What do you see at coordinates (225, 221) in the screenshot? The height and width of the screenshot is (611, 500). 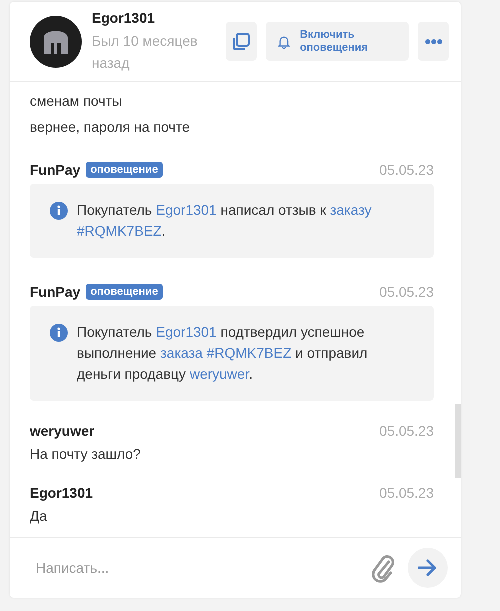 I see `notice-text: Покупатель Egor1301 написал отзыв к заказу #RQMK7BEZ.` at bounding box center [225, 221].